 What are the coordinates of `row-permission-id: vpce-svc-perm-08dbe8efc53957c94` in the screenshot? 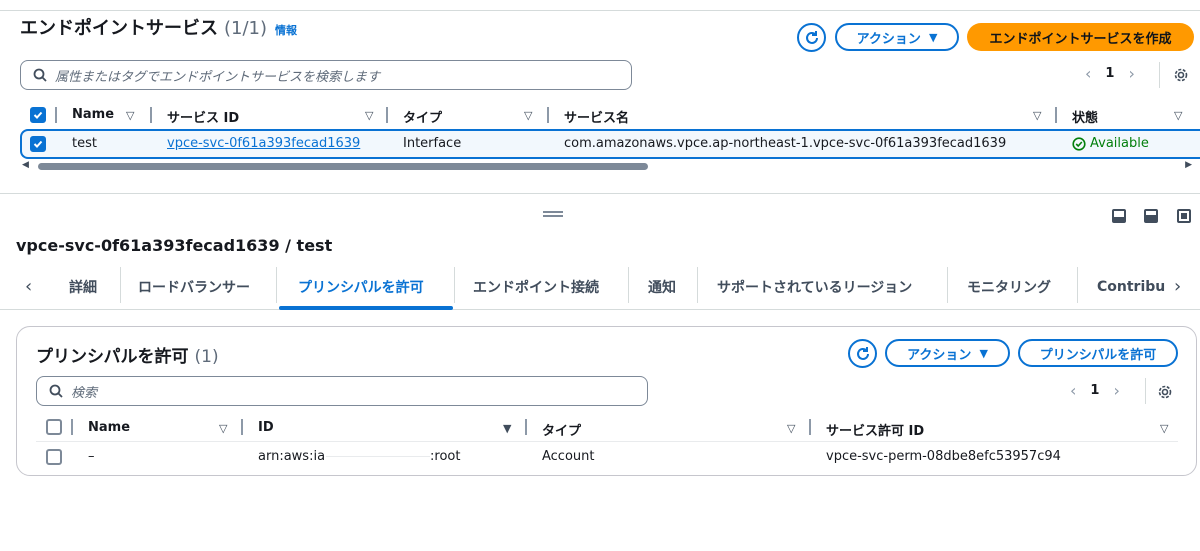 It's located at (943, 456).